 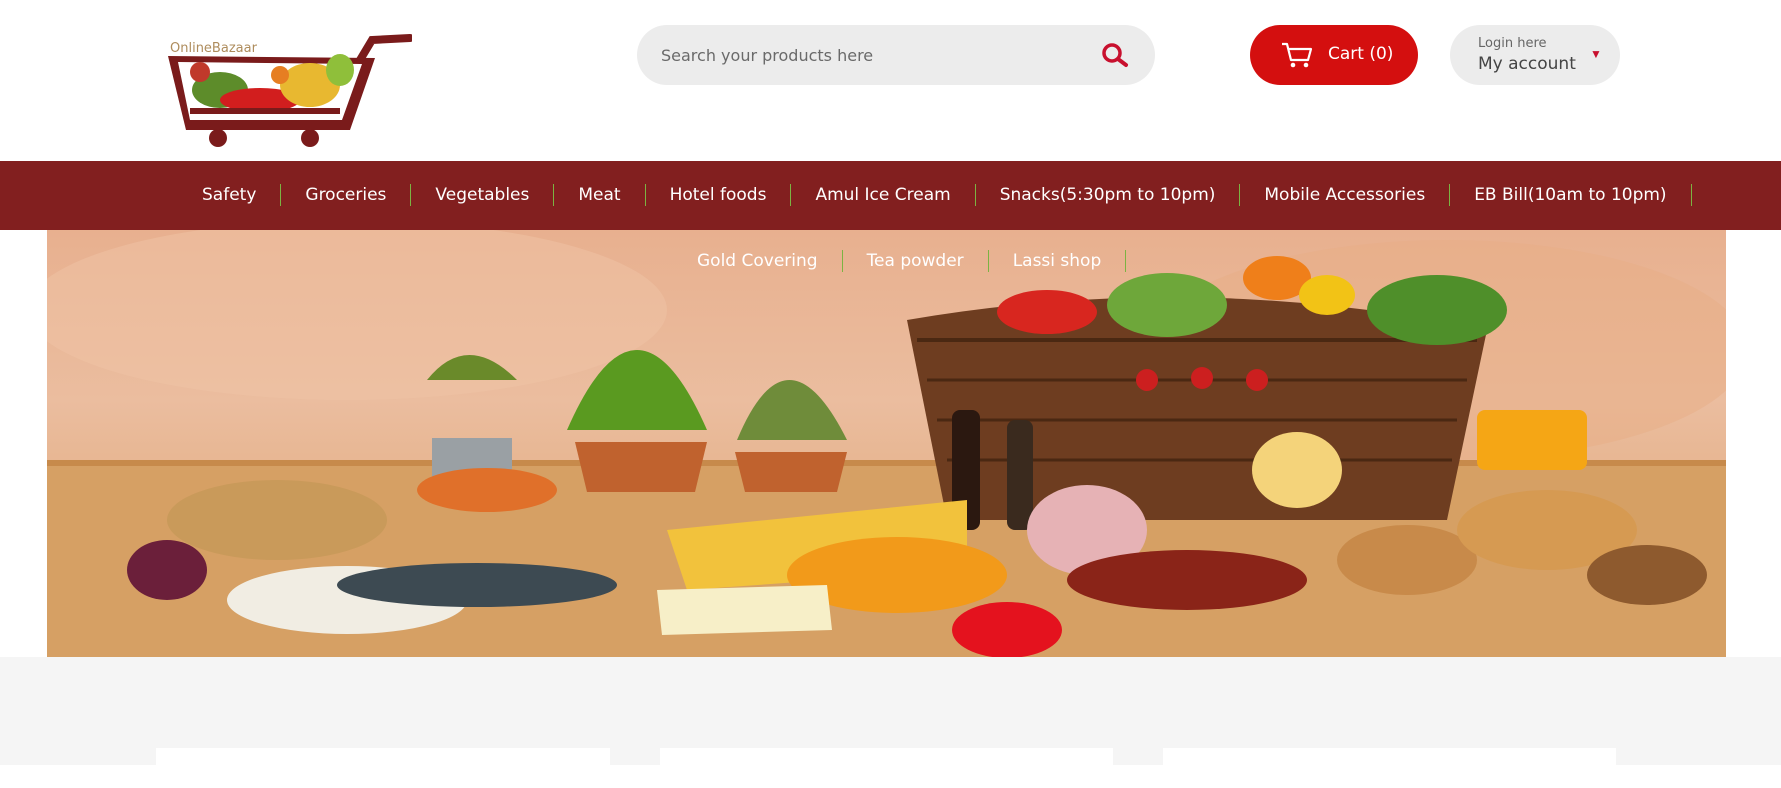 I want to click on nav-item-hotel-foods: Hotel foods, so click(x=718, y=195).